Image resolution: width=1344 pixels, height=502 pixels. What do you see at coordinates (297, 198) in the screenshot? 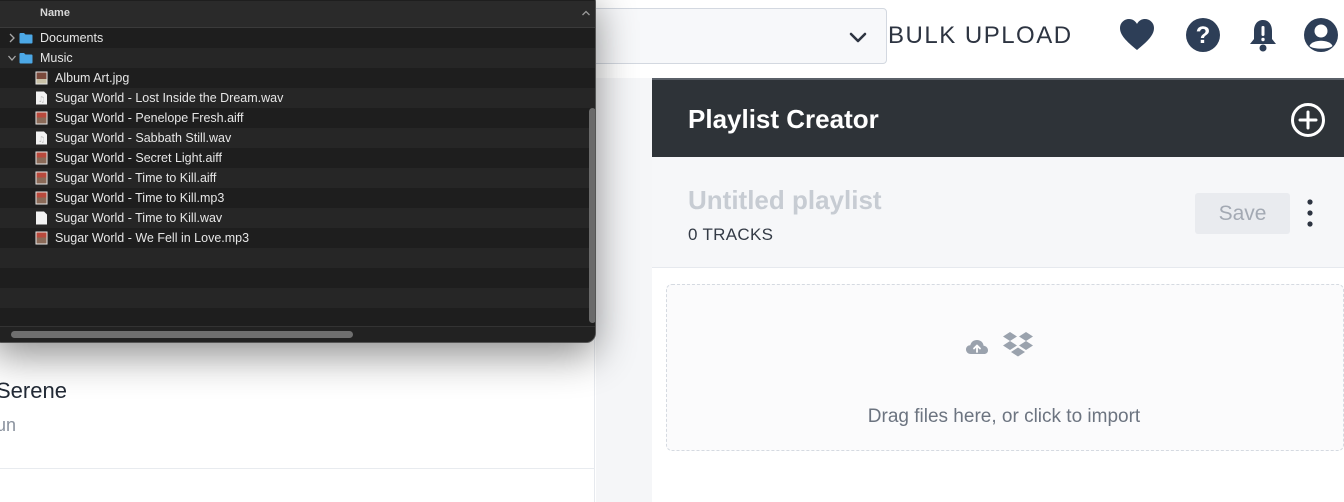
I see `file-row: Sugar World - Time to Kill.mp3` at bounding box center [297, 198].